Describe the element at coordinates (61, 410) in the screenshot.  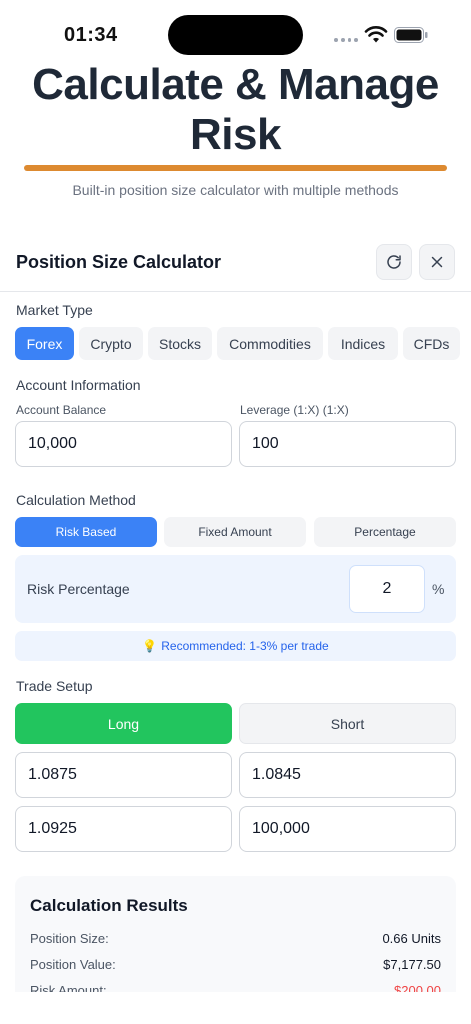
I see `account-balance-label: Account Balance` at that location.